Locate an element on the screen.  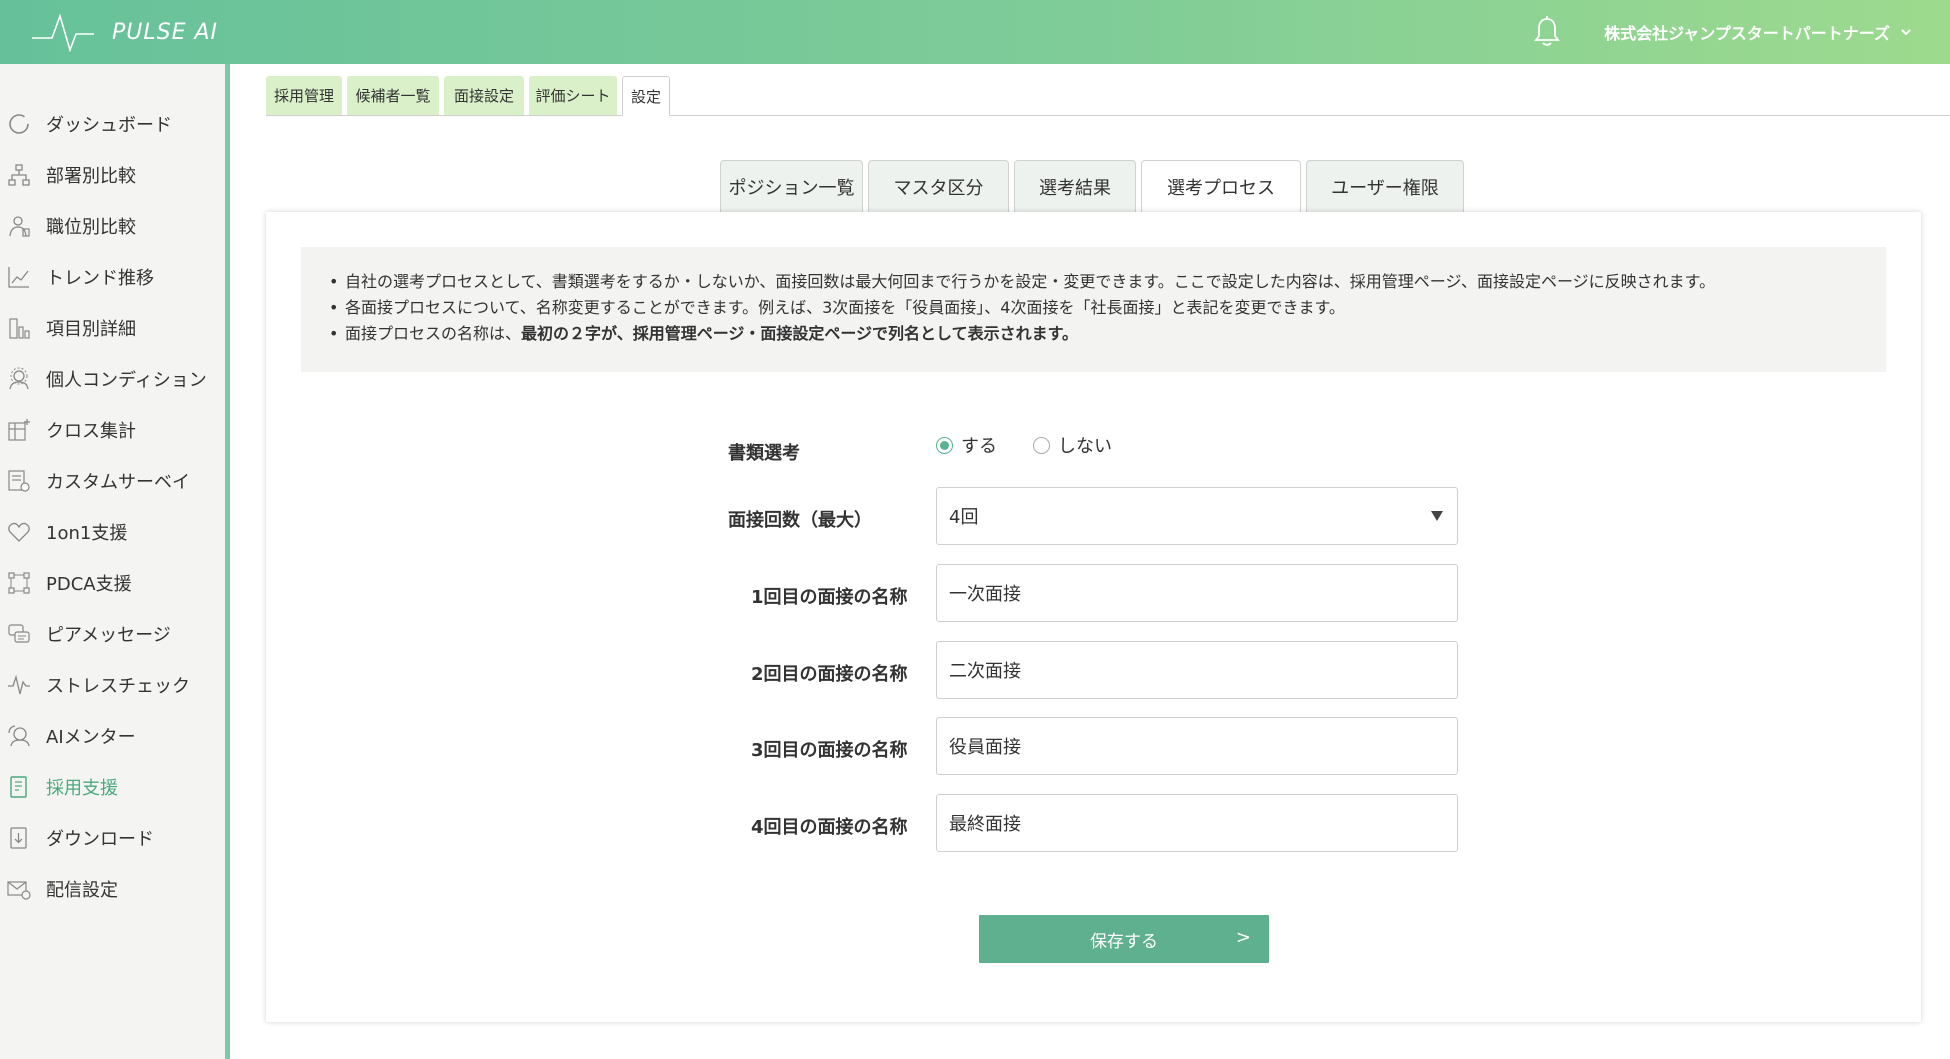
interview-name-label: 1回目の面接の名称 is located at coordinates (829, 597).